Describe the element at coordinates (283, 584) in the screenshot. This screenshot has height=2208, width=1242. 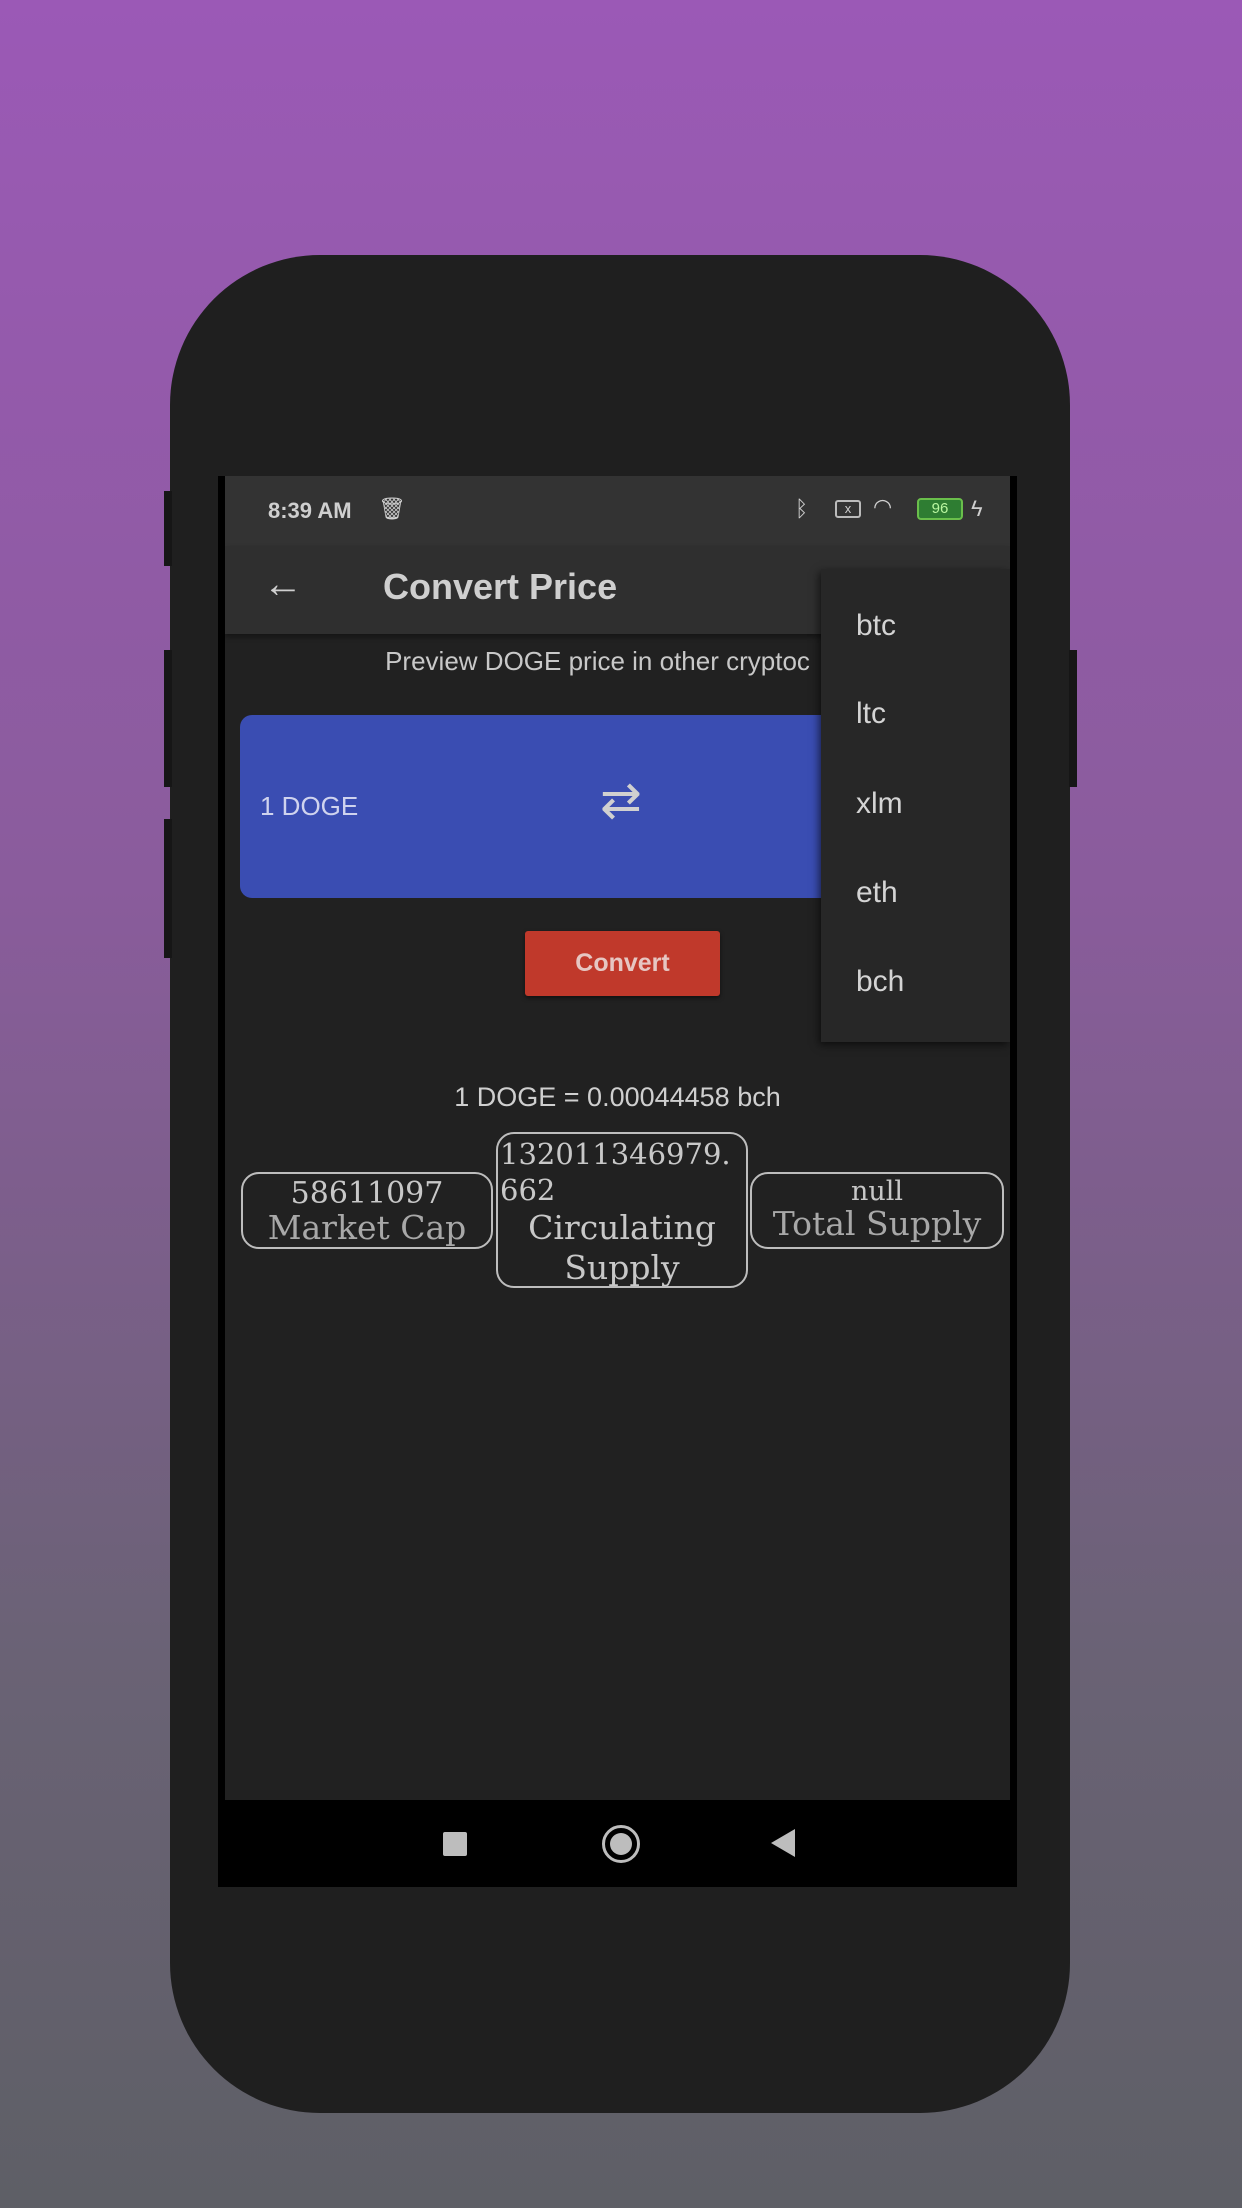
I see `back-arrow-icon: ←` at that location.